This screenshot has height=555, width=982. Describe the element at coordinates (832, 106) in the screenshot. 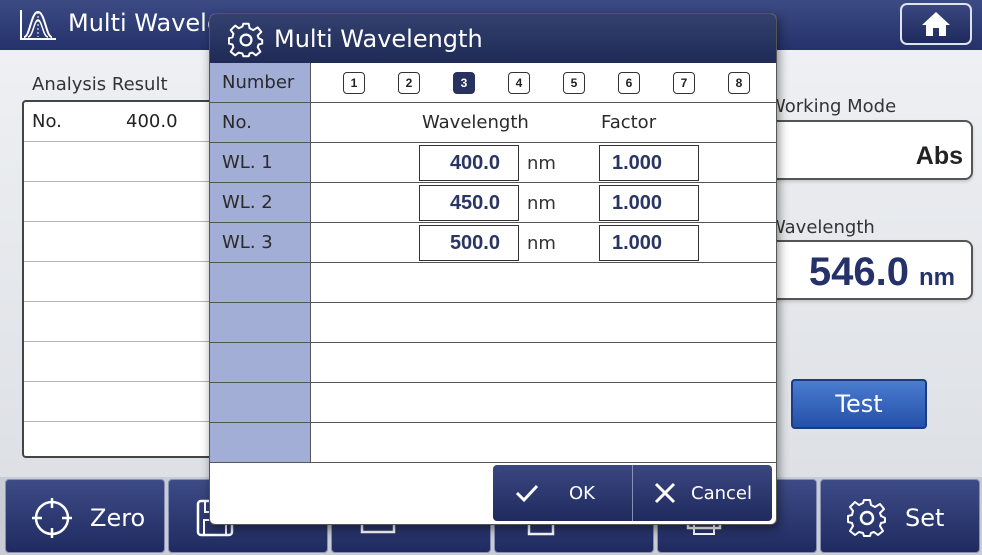

I see `working-mode-label: Working Mode` at that location.